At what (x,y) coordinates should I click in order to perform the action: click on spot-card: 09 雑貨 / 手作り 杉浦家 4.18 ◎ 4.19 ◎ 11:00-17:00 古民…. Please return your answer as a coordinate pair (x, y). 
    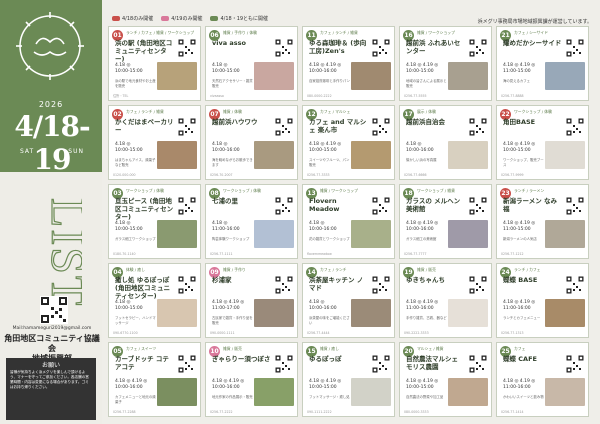
    Looking at the image, I should click on (251, 300).